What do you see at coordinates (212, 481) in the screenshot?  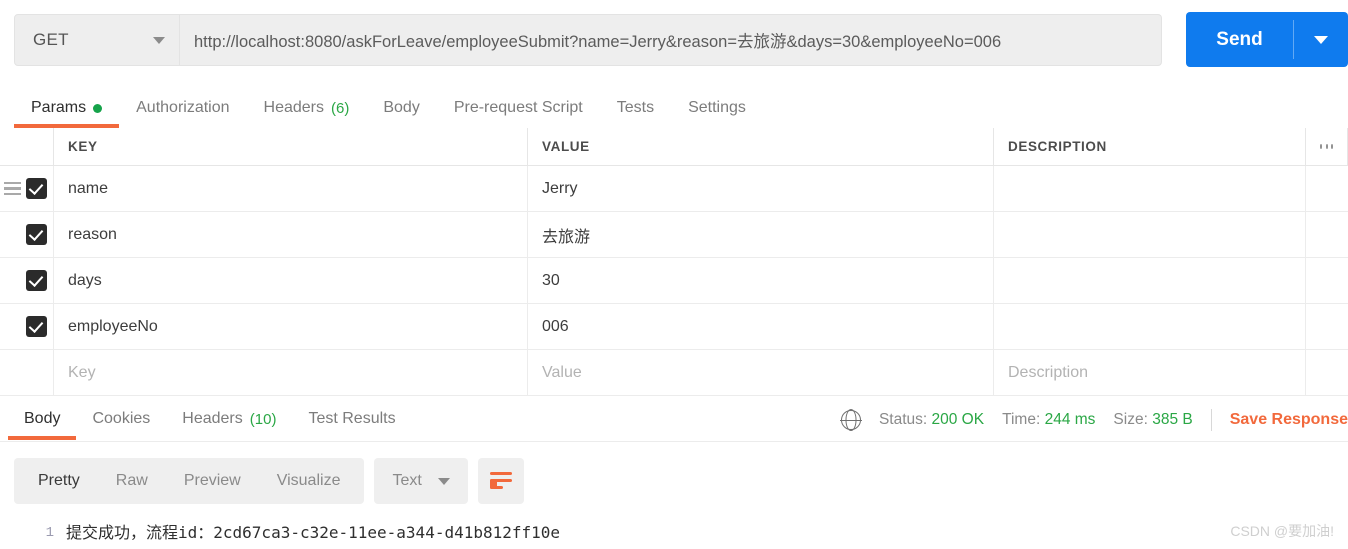 I see `view-mode-preview: Preview` at bounding box center [212, 481].